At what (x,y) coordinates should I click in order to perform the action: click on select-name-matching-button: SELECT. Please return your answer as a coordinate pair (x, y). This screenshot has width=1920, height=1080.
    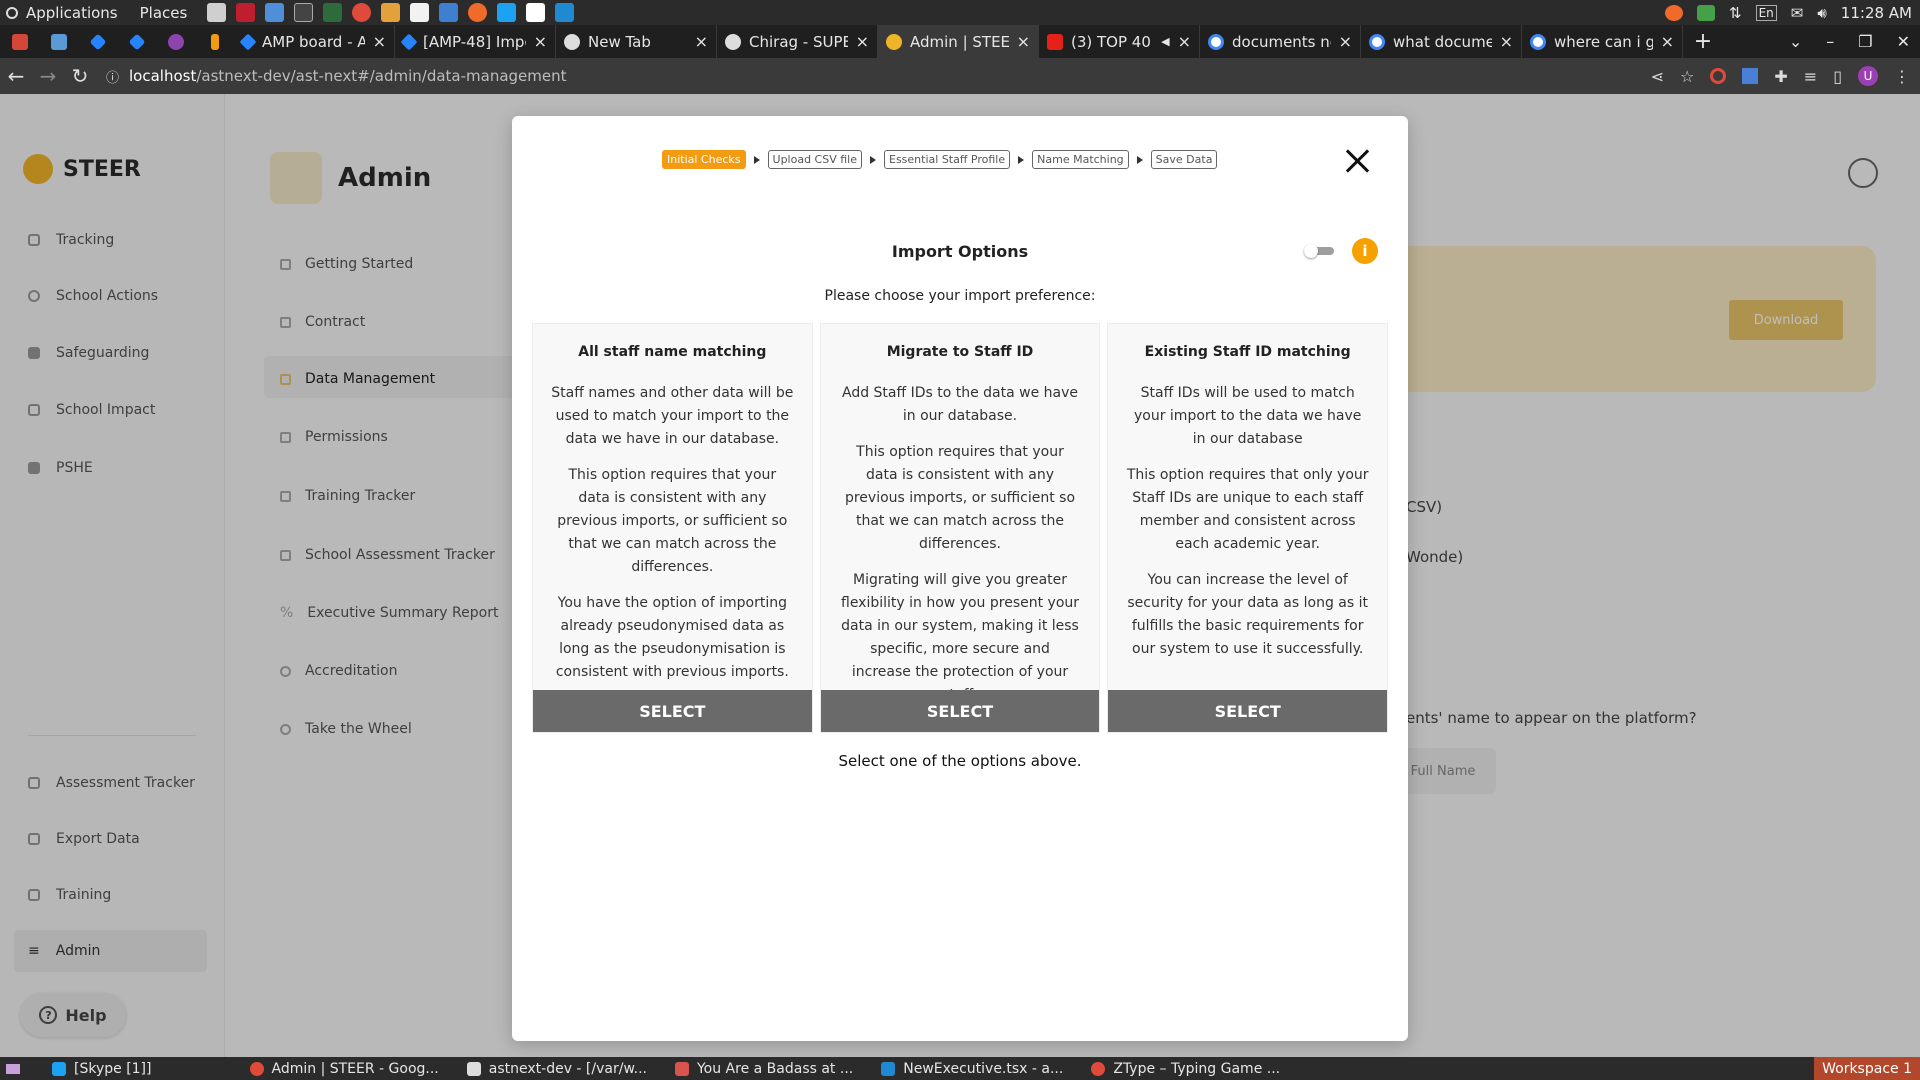
    Looking at the image, I should click on (672, 711).